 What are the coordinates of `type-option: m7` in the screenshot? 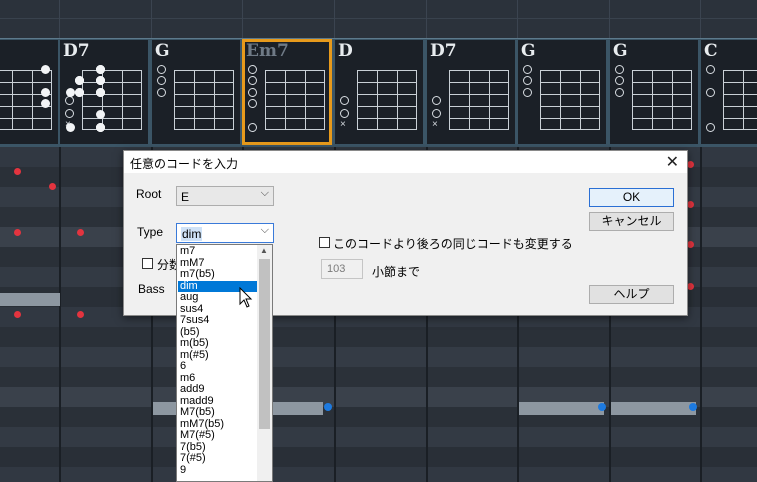 It's located at (218, 251).